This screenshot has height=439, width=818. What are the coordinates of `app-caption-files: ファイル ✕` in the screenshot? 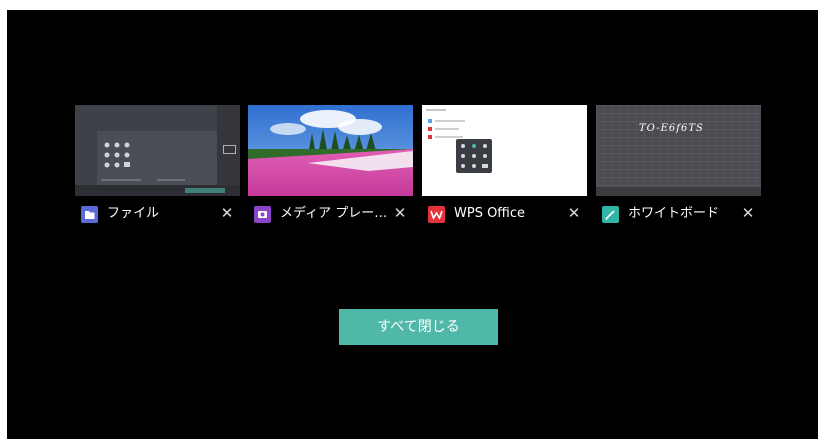 It's located at (157, 214).